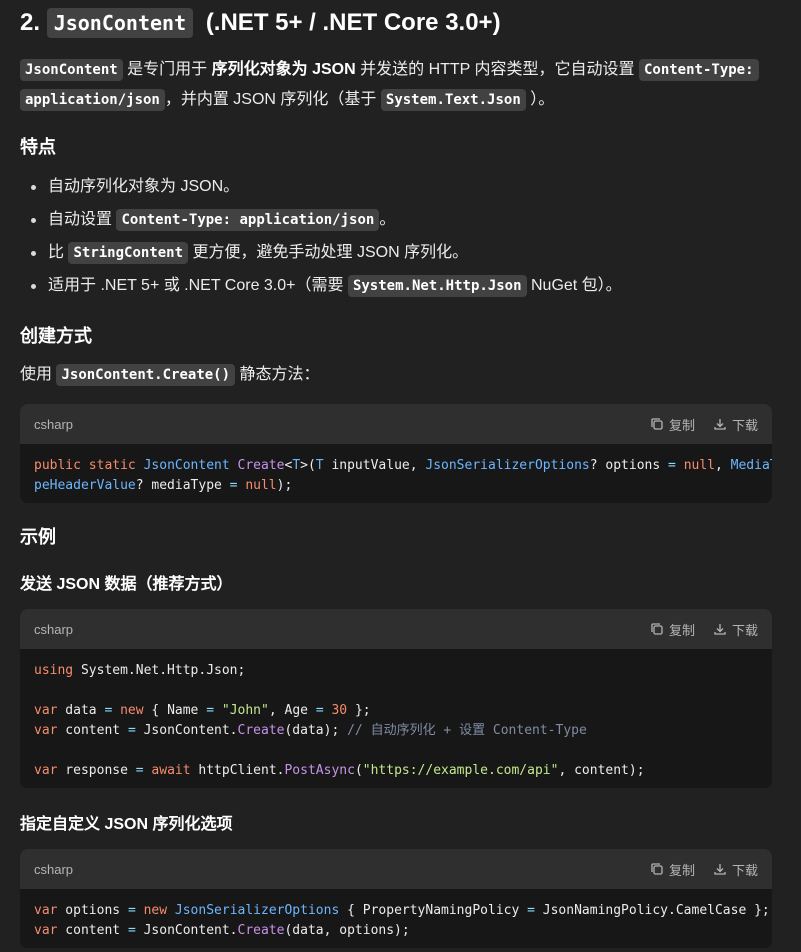  I want to click on list-item: 比 StringContent 更方便，避免手动处理 JSON 序列化。, so click(400, 257).